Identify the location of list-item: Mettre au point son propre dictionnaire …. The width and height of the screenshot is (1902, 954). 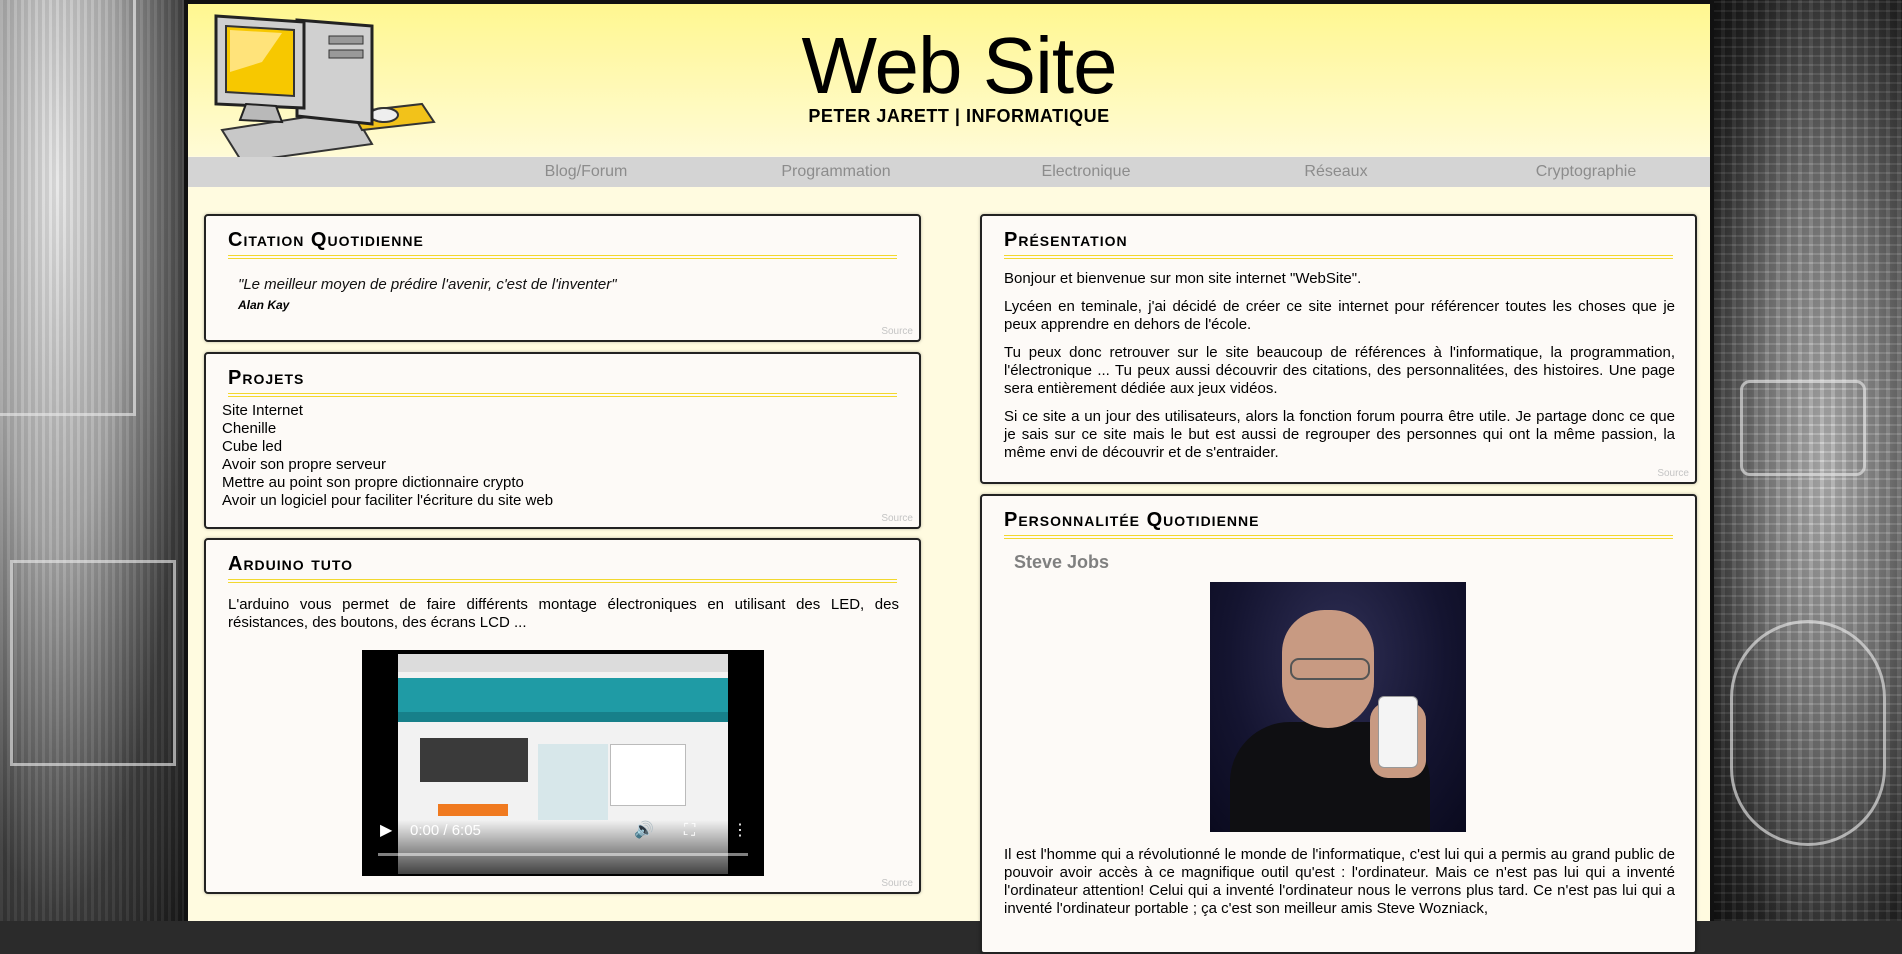
(373, 482).